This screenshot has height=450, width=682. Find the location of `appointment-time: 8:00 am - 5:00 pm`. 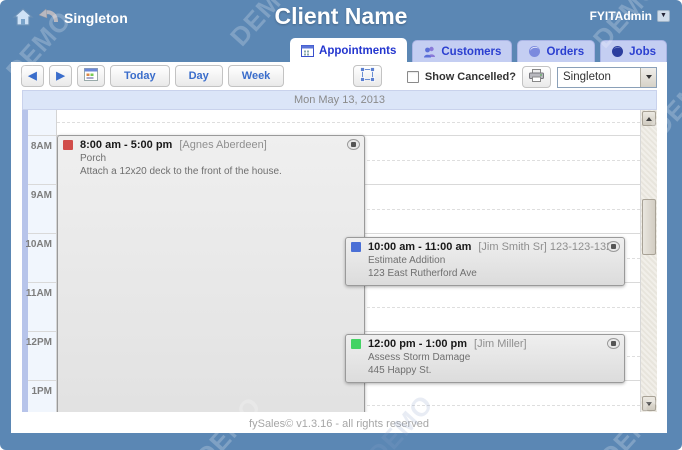

appointment-time: 8:00 am - 5:00 pm is located at coordinates (126, 145).